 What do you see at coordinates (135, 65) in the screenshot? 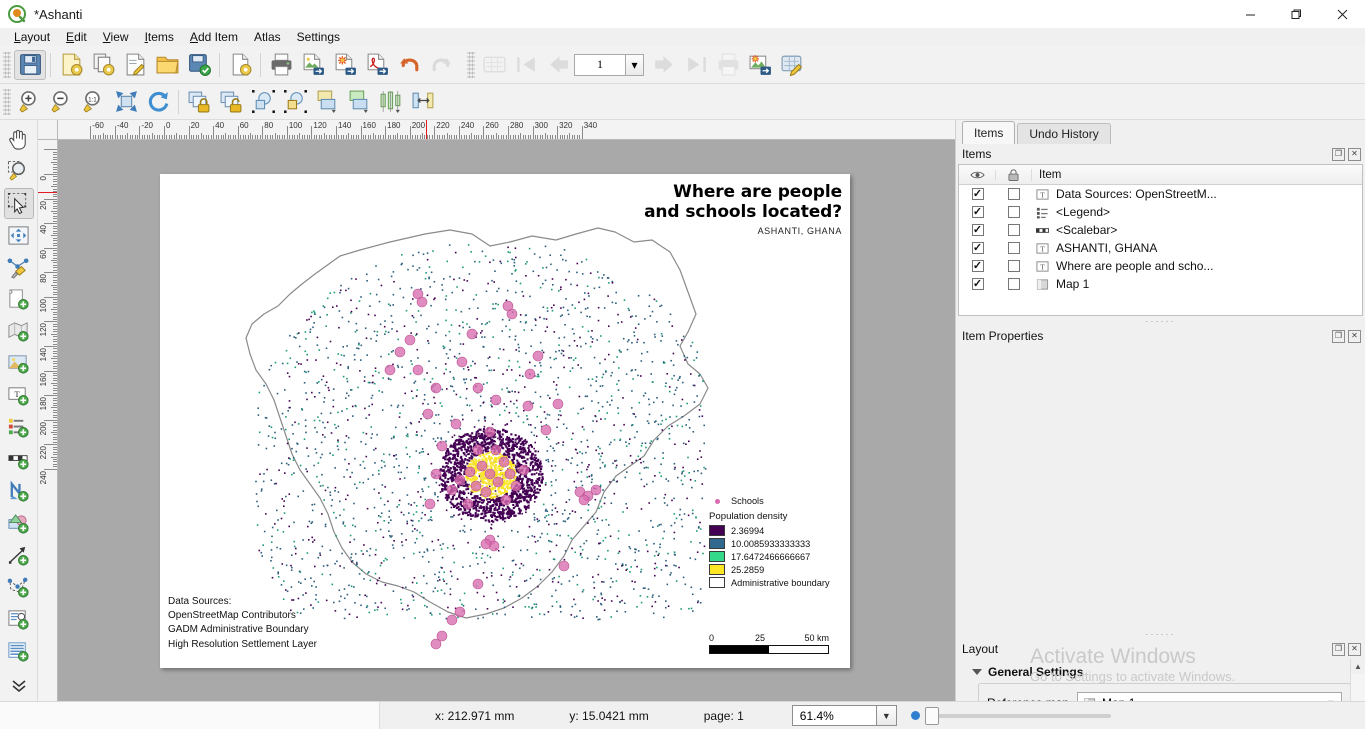
I see `layout-manager-button` at bounding box center [135, 65].